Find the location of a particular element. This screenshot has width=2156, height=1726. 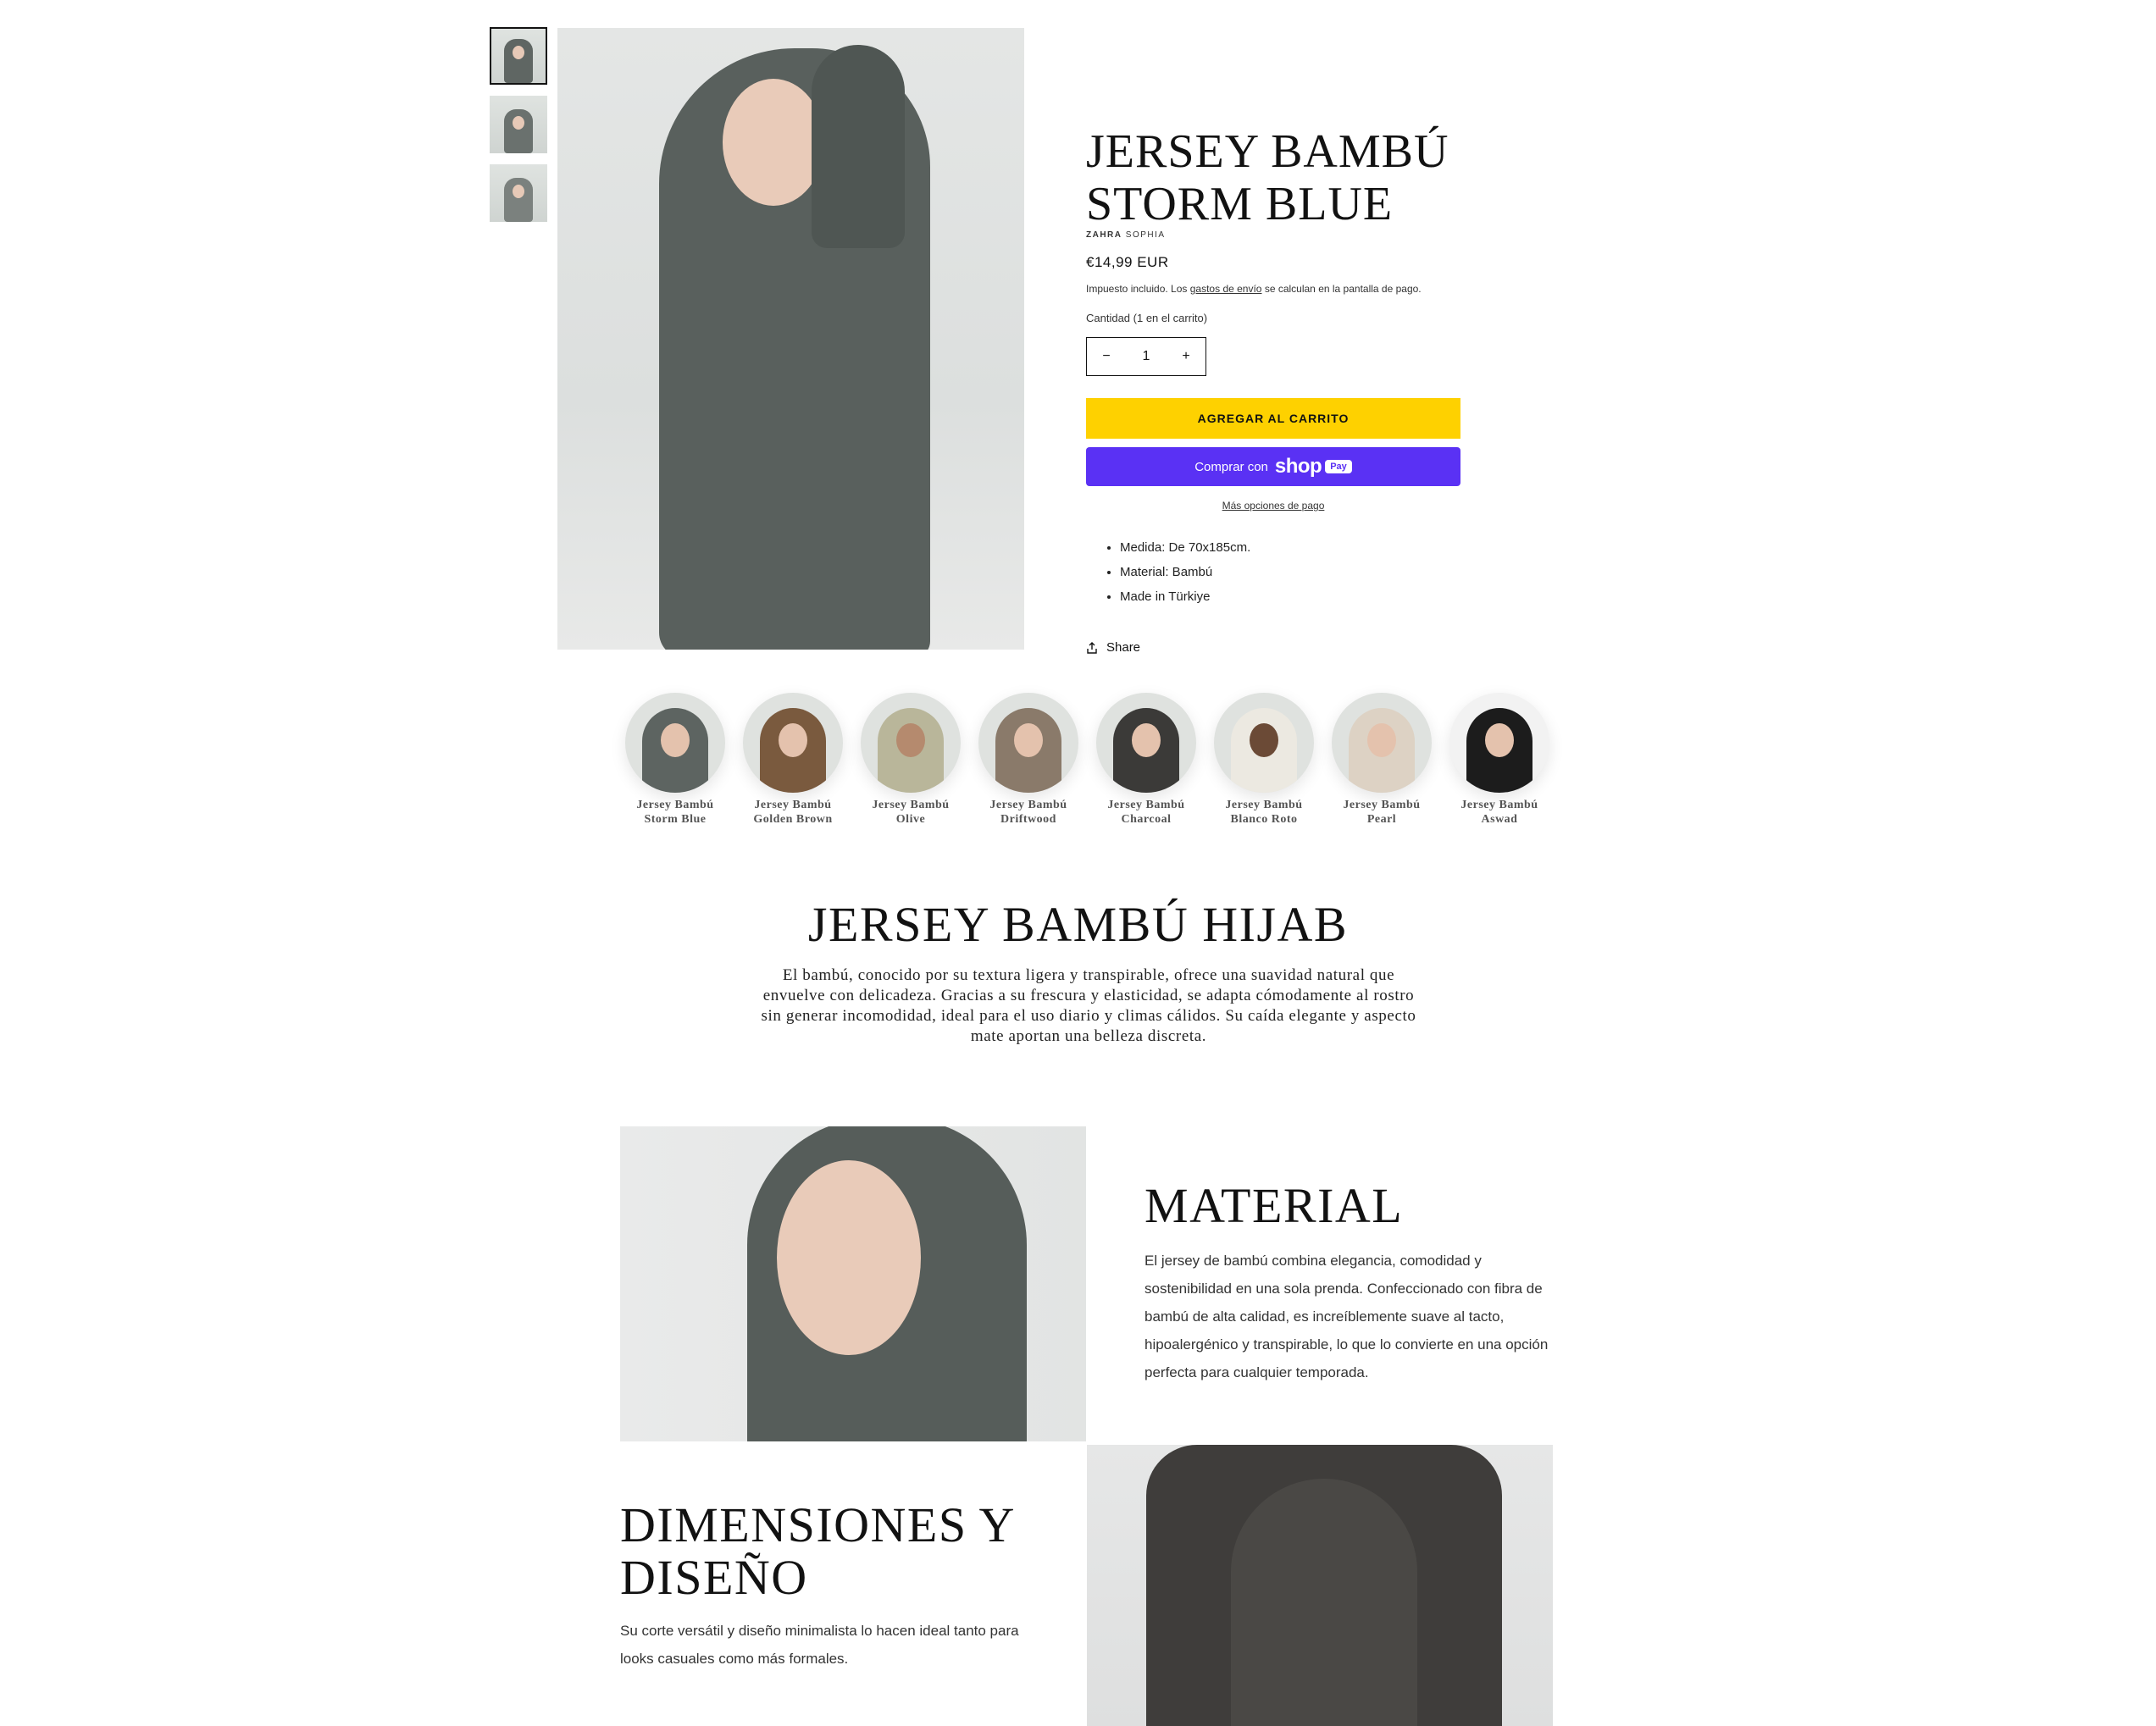

color-swatch-pearl: Jersey Bambú Pearl is located at coordinates (1382, 760).